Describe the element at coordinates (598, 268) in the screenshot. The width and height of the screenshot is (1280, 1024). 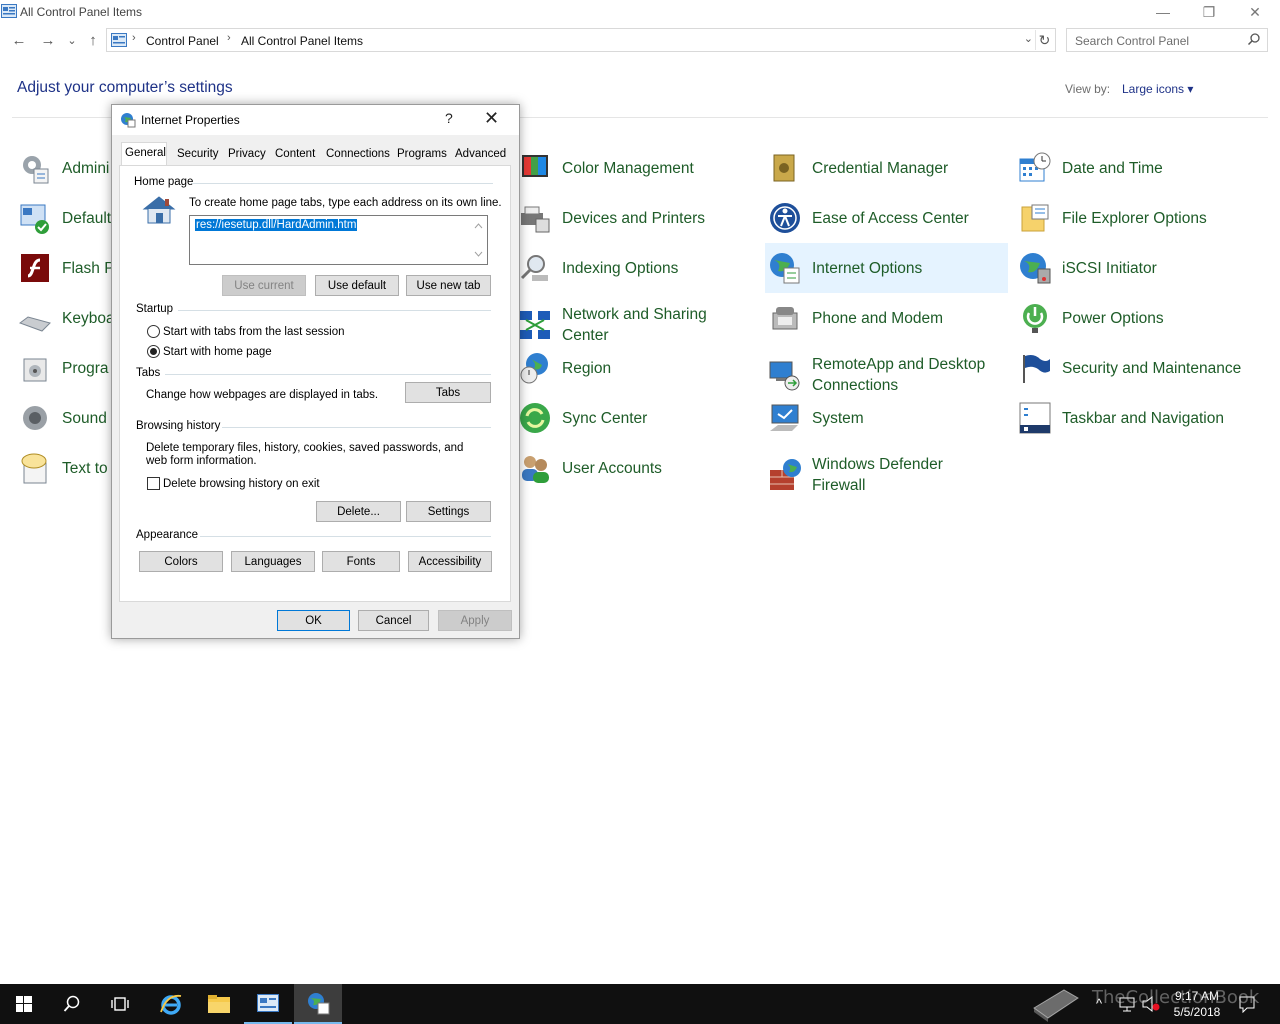
I see `cp-item-indexing-options: Indexing Options` at that location.